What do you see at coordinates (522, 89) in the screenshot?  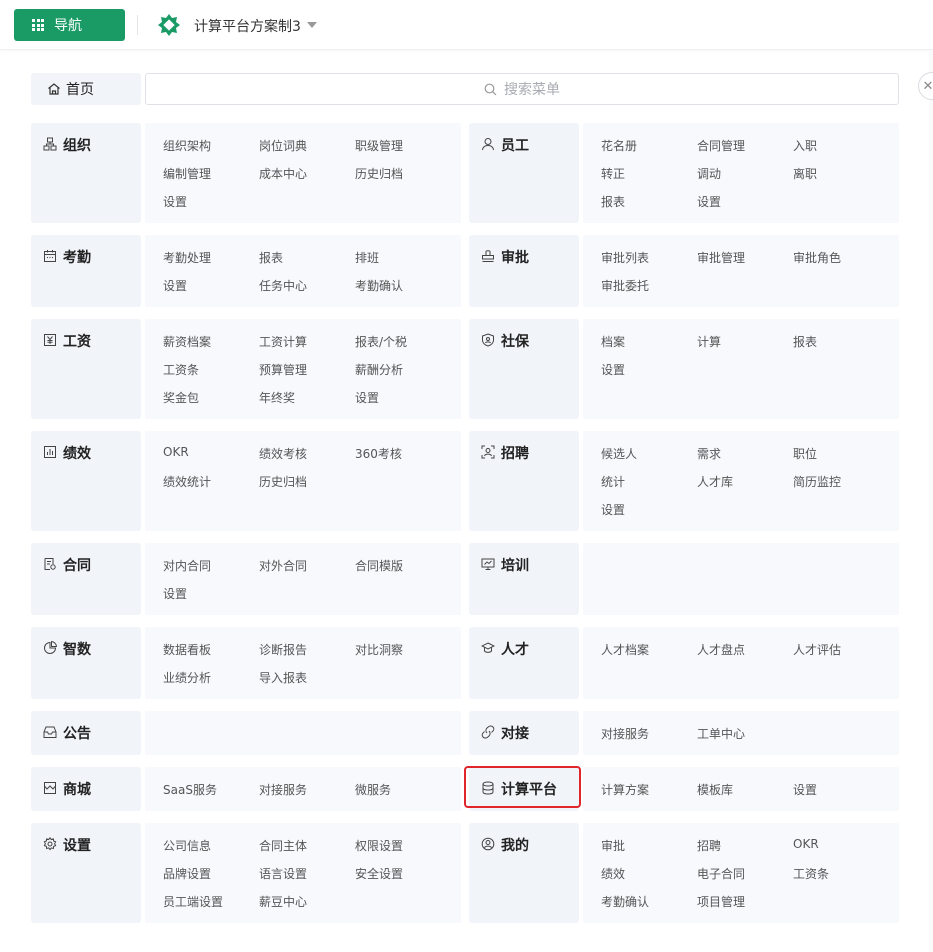 I see `search-input: 搜索菜单` at bounding box center [522, 89].